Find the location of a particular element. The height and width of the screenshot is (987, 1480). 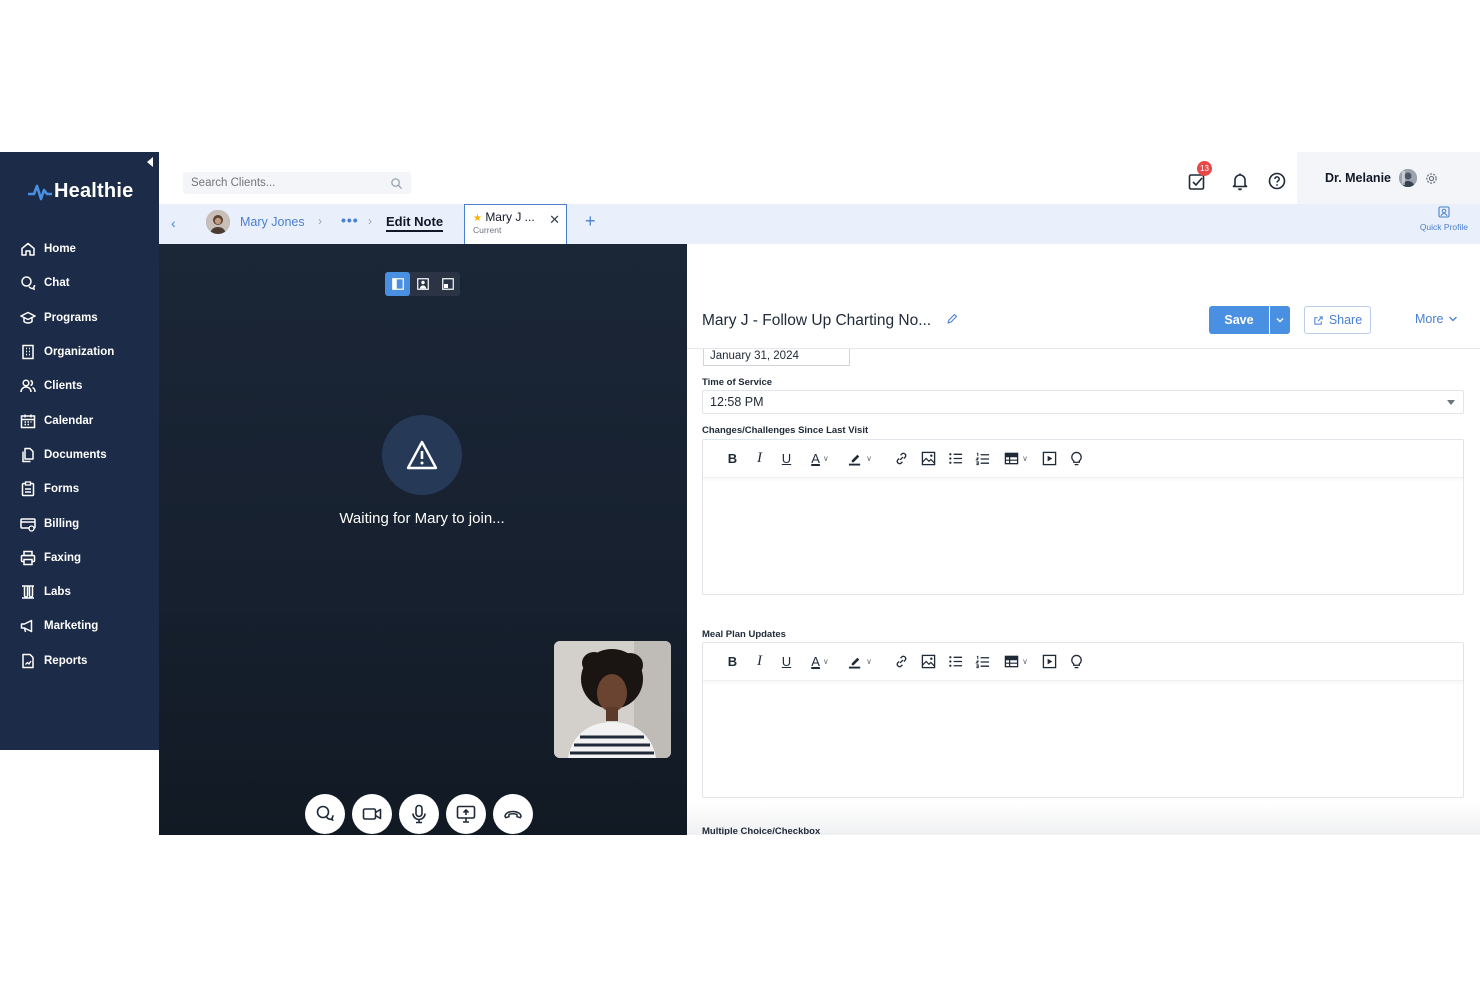

back-chevron-icon: ‹ is located at coordinates (173, 223).